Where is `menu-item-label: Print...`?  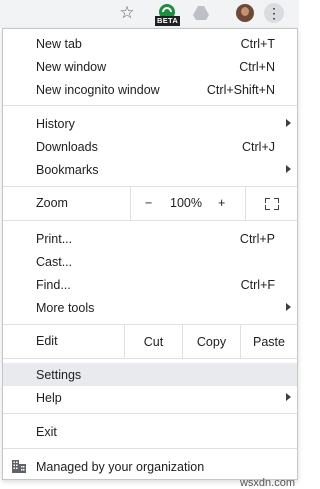 menu-item-label: Print... is located at coordinates (54, 238).